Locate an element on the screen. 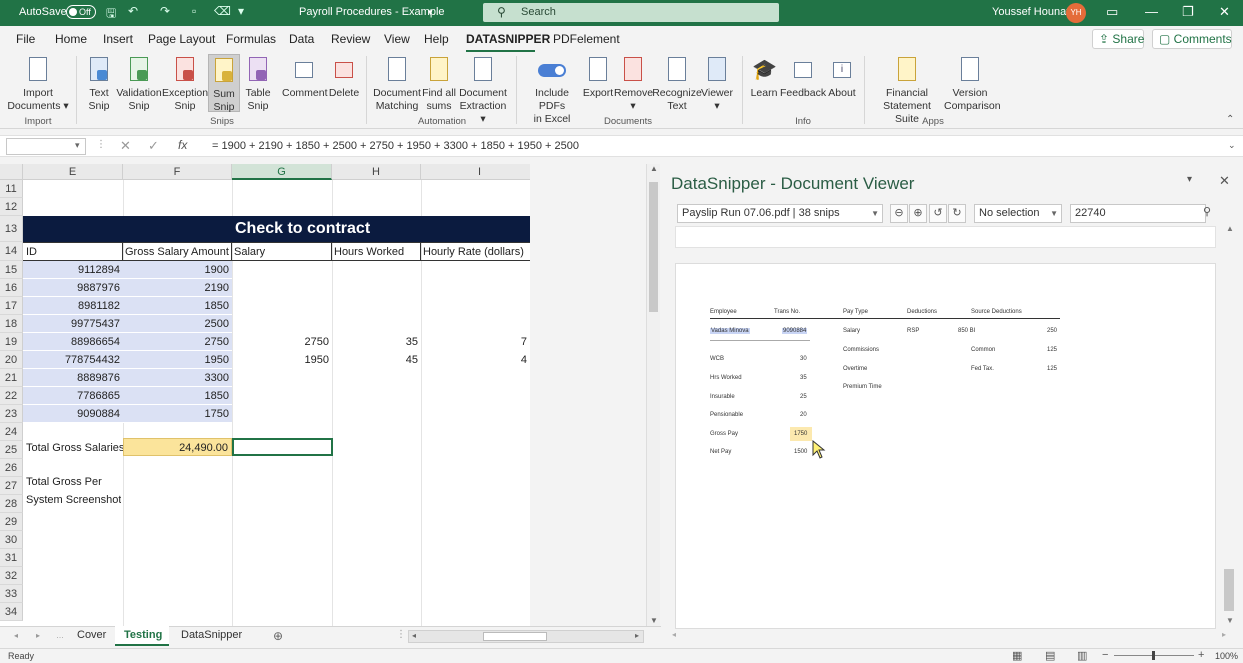 This screenshot has height=663, width=1243. active-cell-g25 is located at coordinates (282, 447).